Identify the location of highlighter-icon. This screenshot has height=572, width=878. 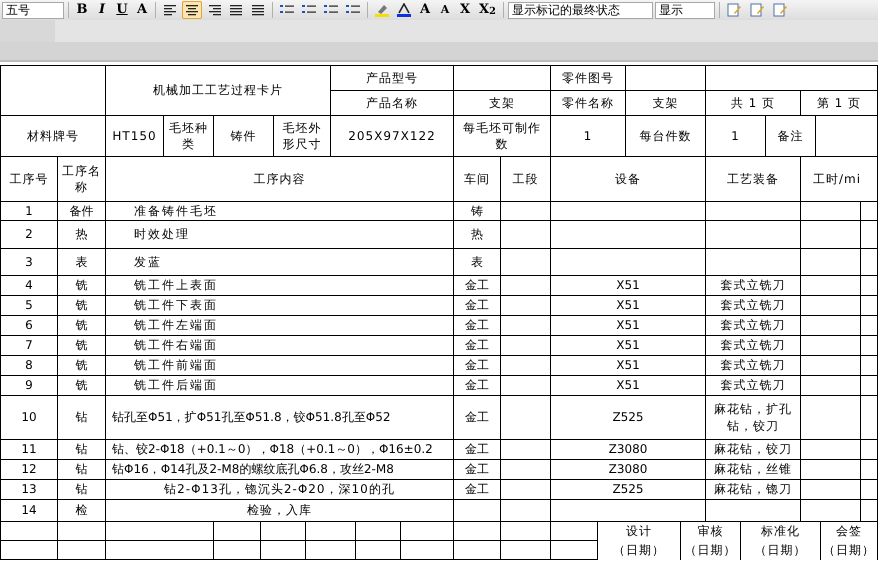
(382, 10).